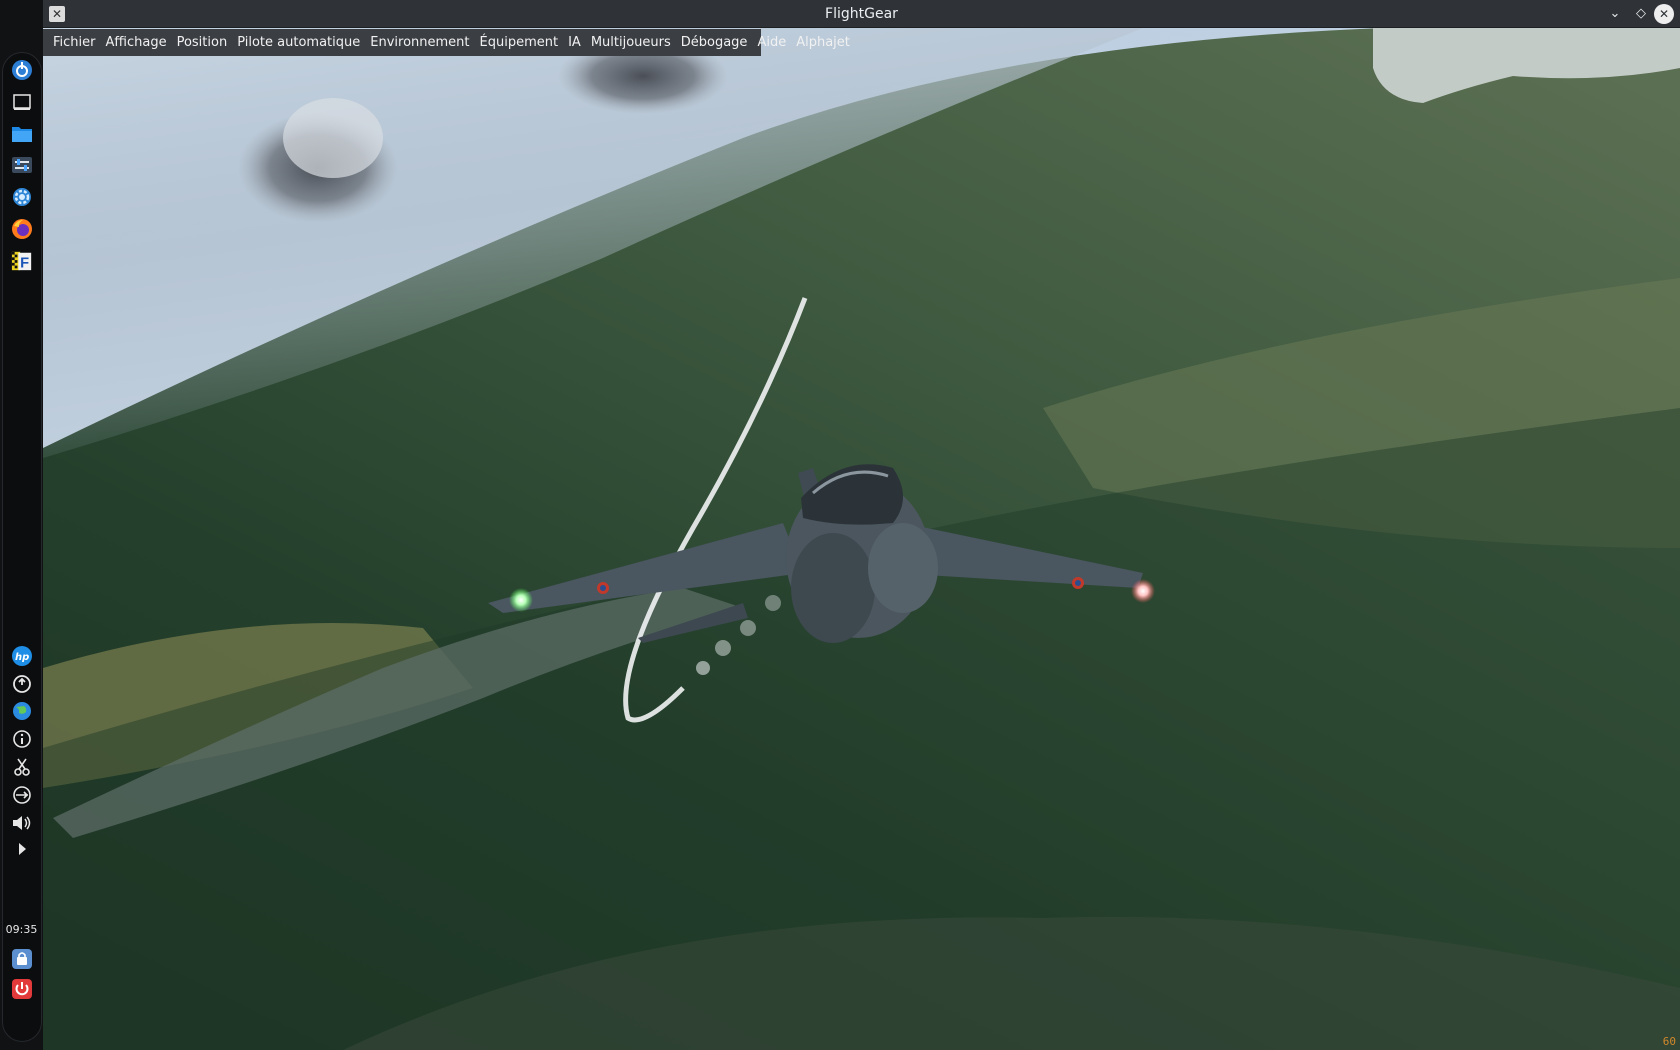 The width and height of the screenshot is (1680, 1050). What do you see at coordinates (22, 823) in the screenshot?
I see `volume-icon` at bounding box center [22, 823].